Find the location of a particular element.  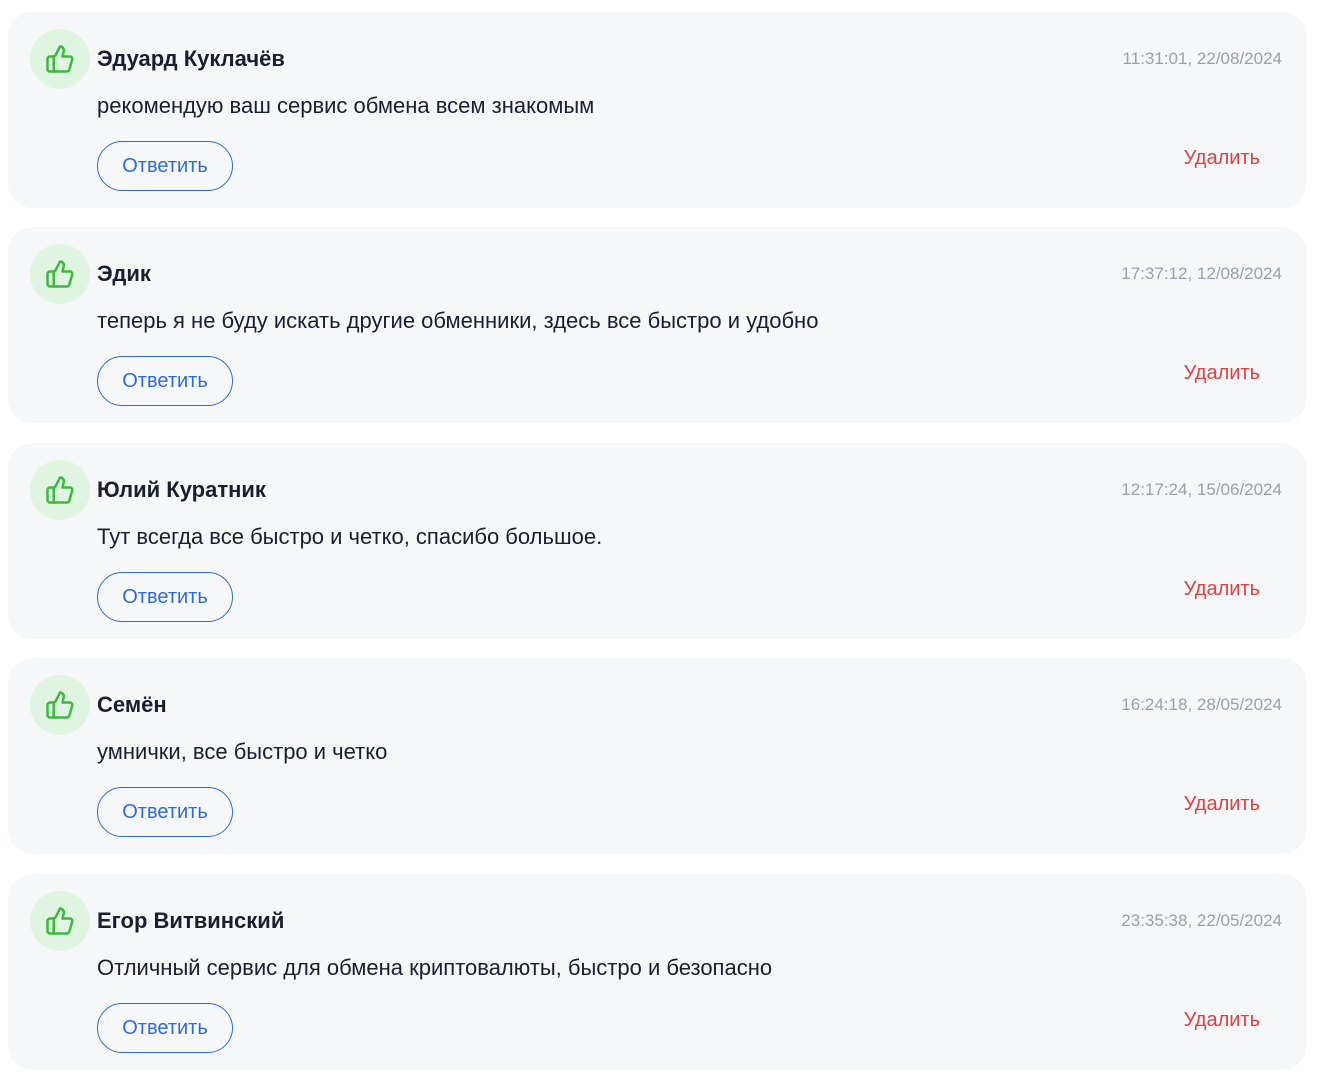

review-author: Юлий Куратник is located at coordinates (181, 489).